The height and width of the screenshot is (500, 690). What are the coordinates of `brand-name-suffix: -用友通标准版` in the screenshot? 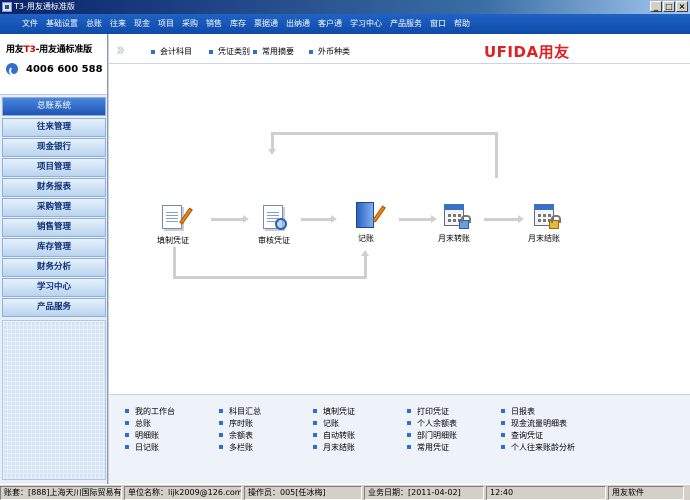 It's located at (64, 50).